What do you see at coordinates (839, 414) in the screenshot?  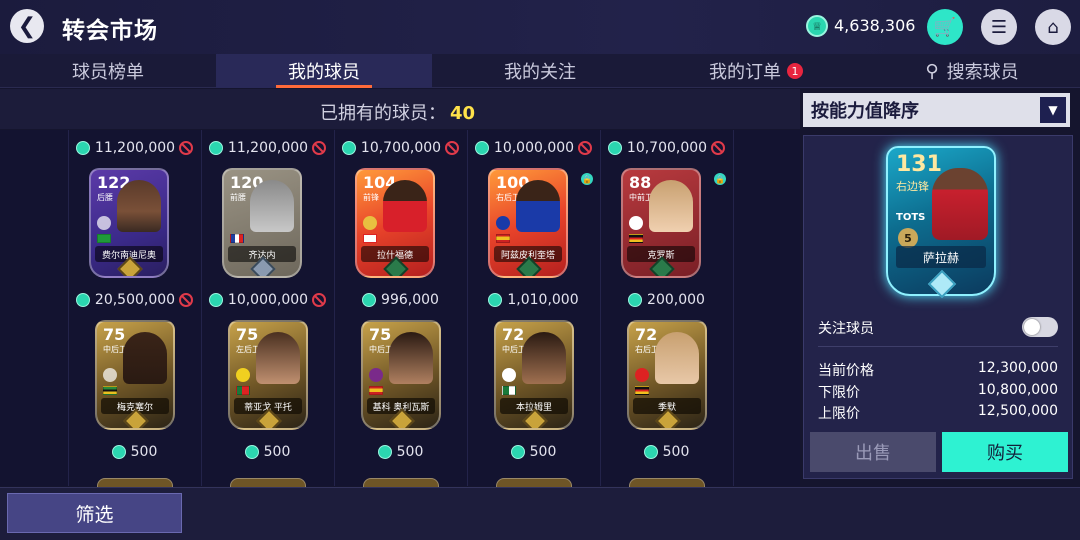 I see `max-price-label: 上限价` at bounding box center [839, 414].